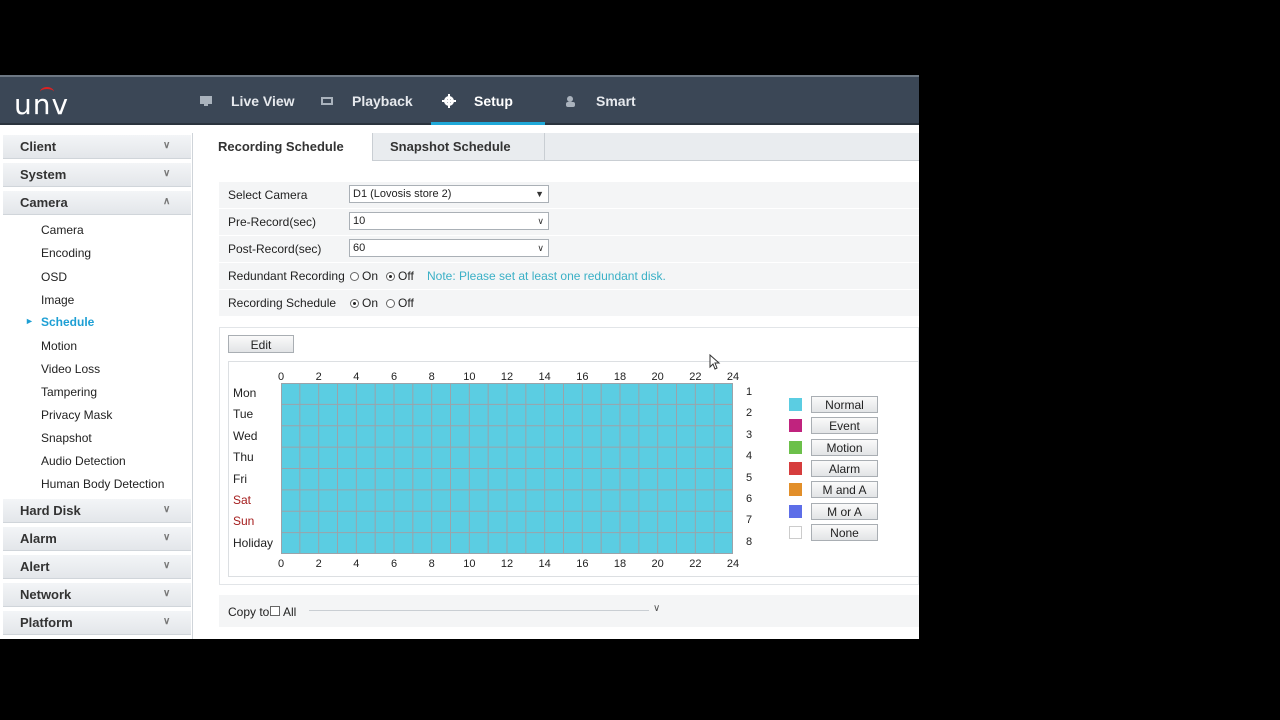 Image resolution: width=1280 pixels, height=720 pixels. Describe the element at coordinates (249, 612) in the screenshot. I see `copy-to-label: Copy to` at that location.